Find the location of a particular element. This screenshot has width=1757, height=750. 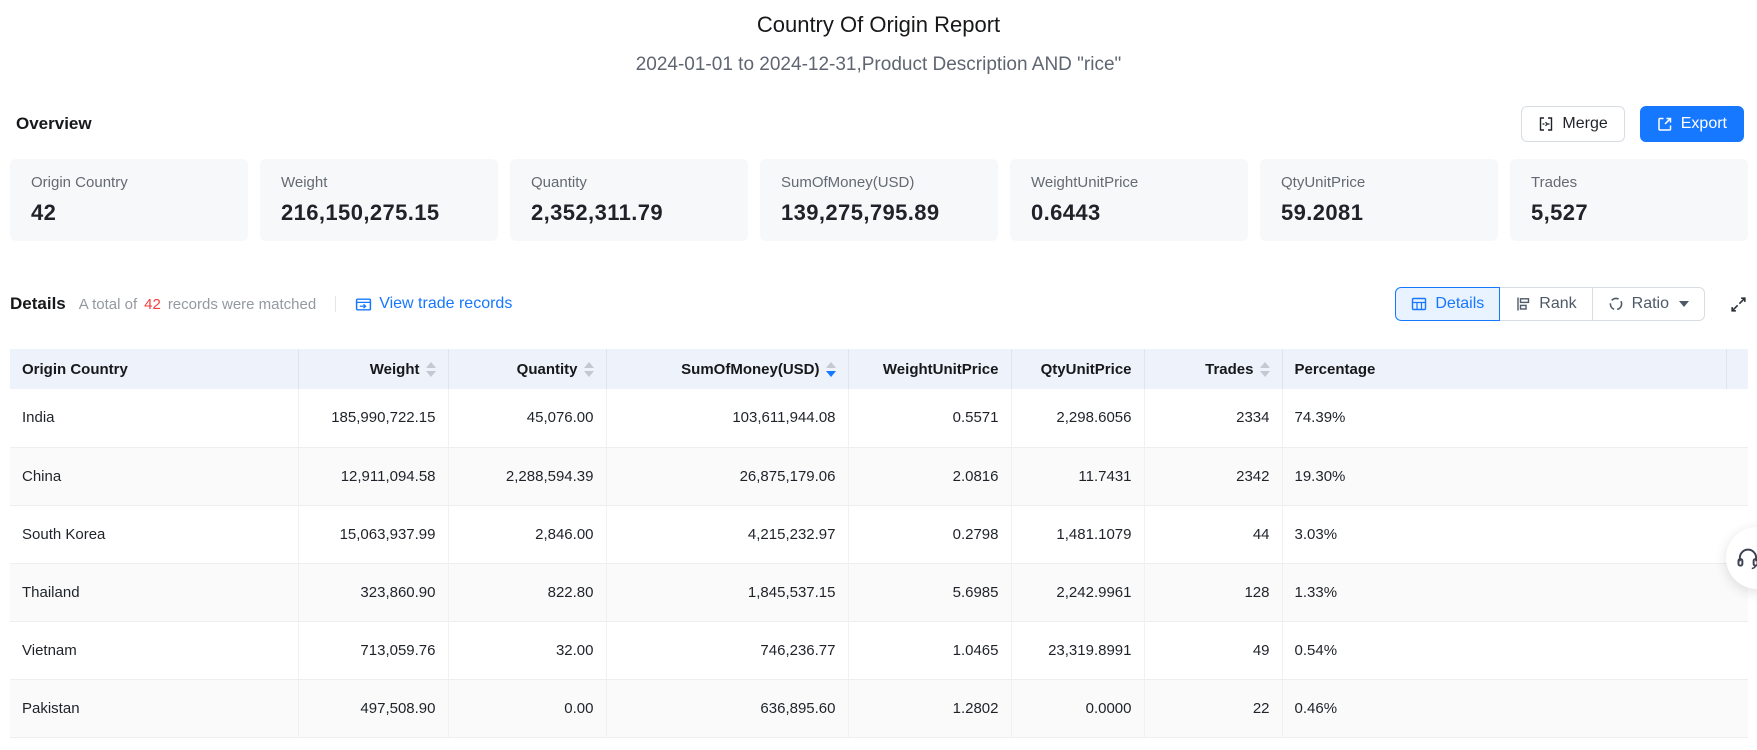

column-header-sumofmoney-usd-: SumOfMoney(USD) is located at coordinates (727, 369).